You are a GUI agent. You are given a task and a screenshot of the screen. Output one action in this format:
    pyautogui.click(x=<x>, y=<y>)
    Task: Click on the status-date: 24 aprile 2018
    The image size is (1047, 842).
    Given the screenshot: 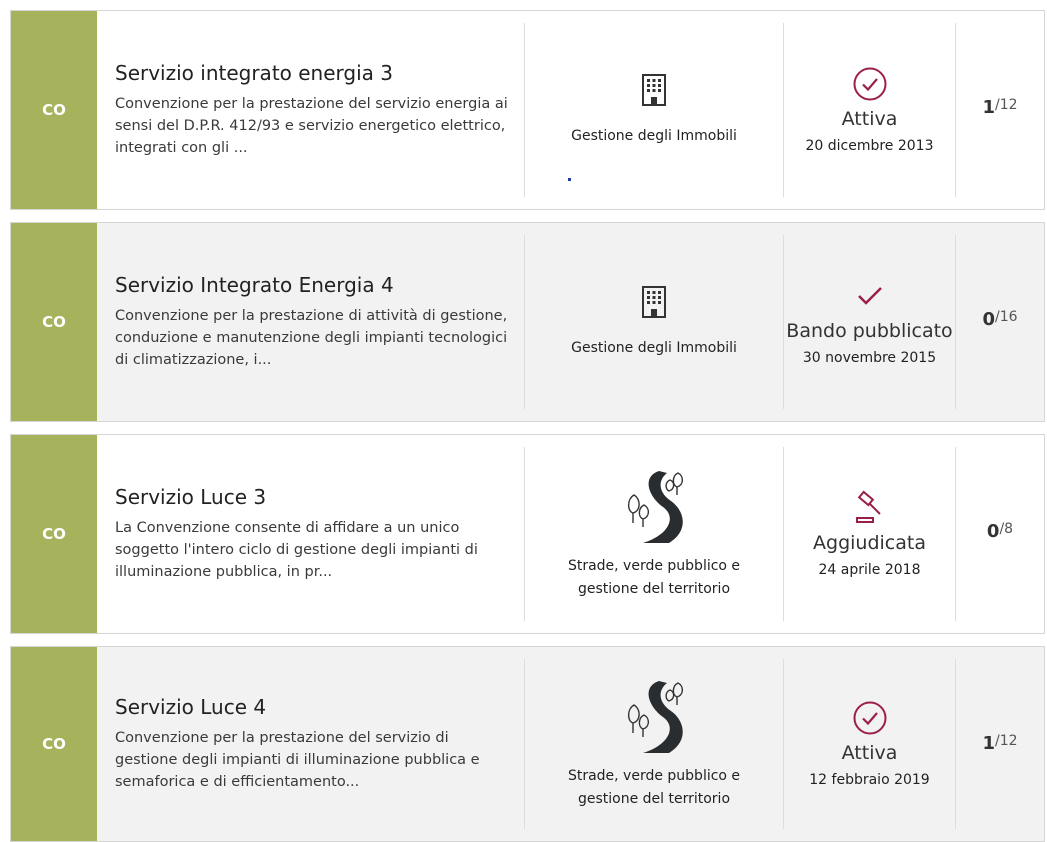 What is the action you would take?
    pyautogui.click(x=869, y=570)
    